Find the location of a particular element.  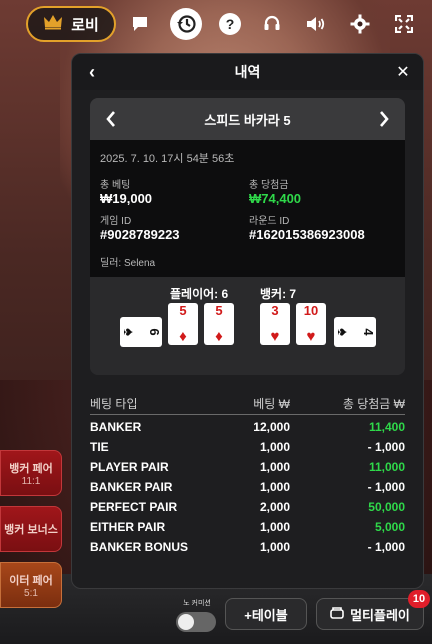

bet-spot-banker-pair: 뱅커 페어 11:1 is located at coordinates (31, 473).